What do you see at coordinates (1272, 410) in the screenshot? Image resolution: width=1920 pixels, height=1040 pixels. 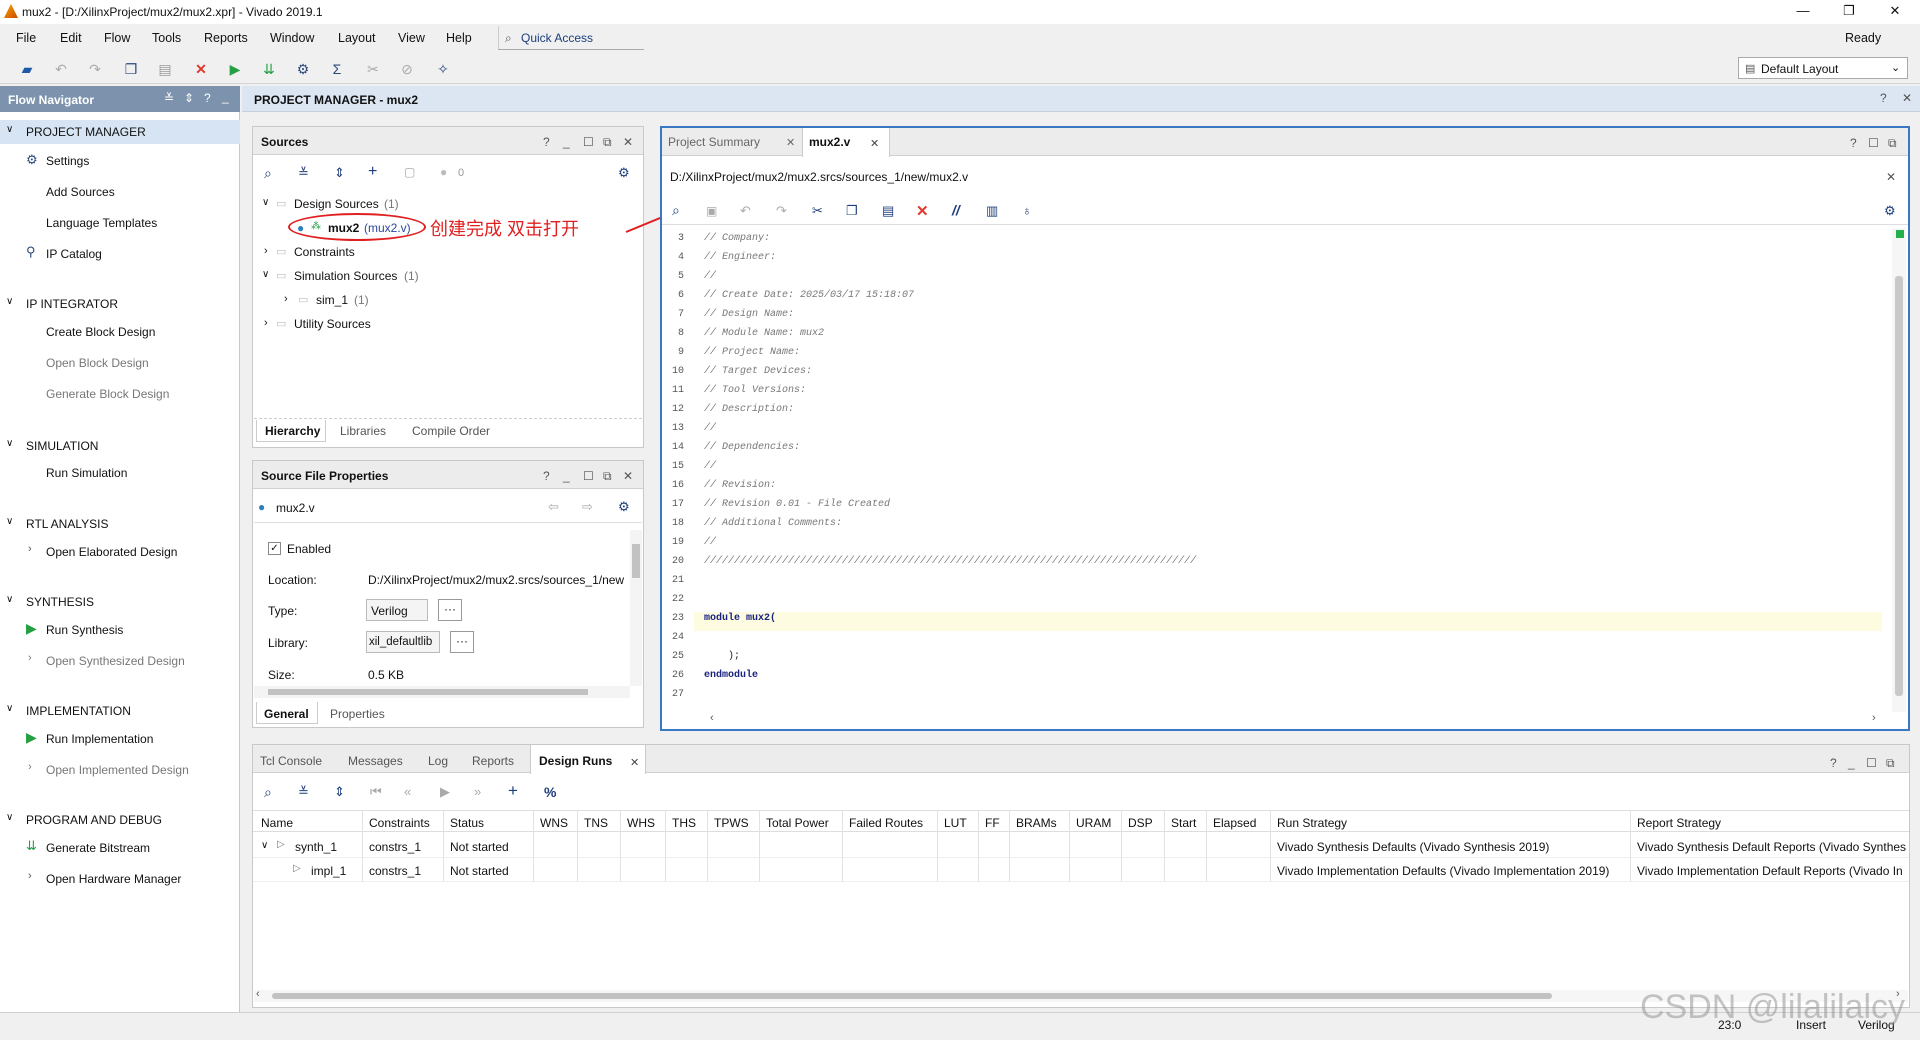 I see `code-line: 12 // Description:` at bounding box center [1272, 410].